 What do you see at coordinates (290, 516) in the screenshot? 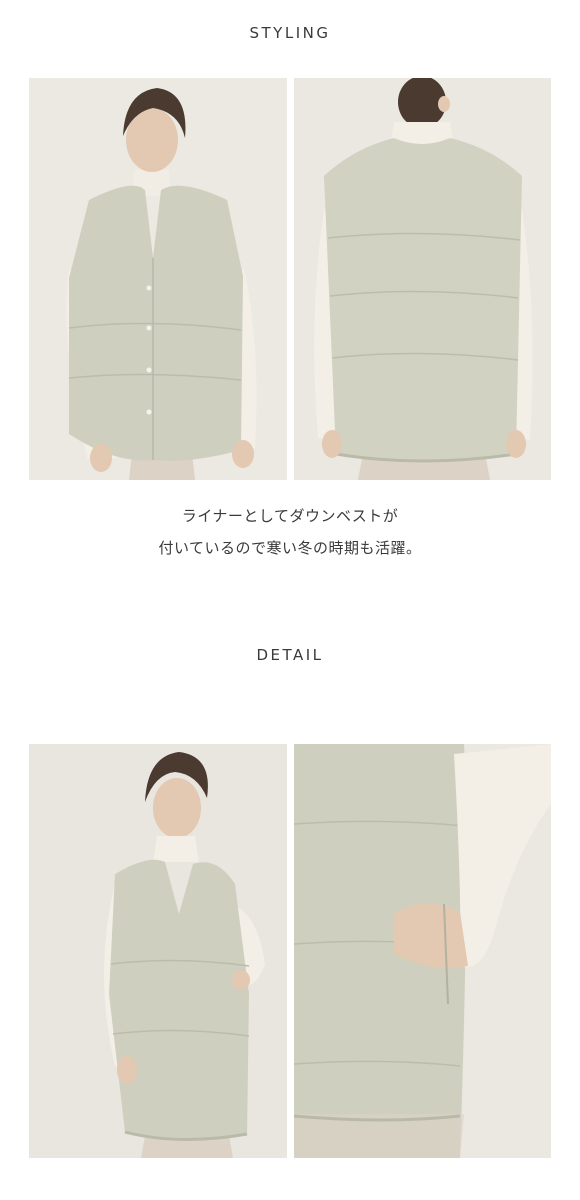
I see `styling-caption-line1: ライナーとしてダウンベストが` at bounding box center [290, 516].